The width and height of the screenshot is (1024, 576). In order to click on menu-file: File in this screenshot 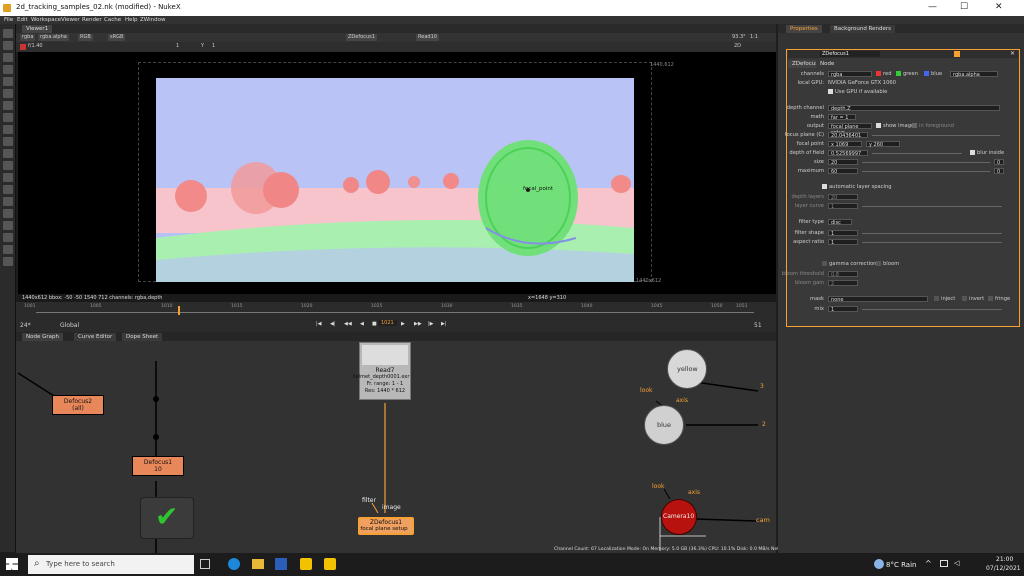, I will do `click(8, 20)`.